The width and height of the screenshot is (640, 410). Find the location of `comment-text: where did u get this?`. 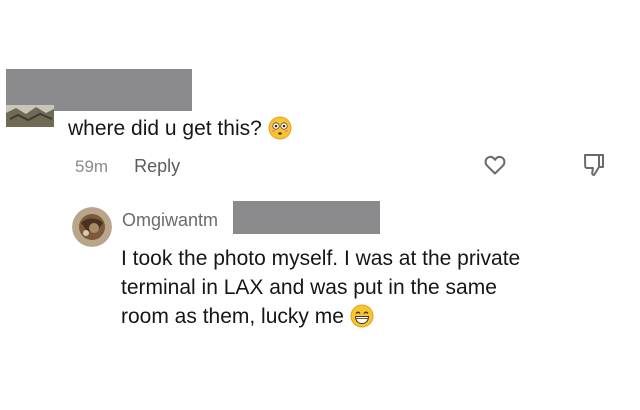

comment-text: where did u get this? is located at coordinates (180, 128).